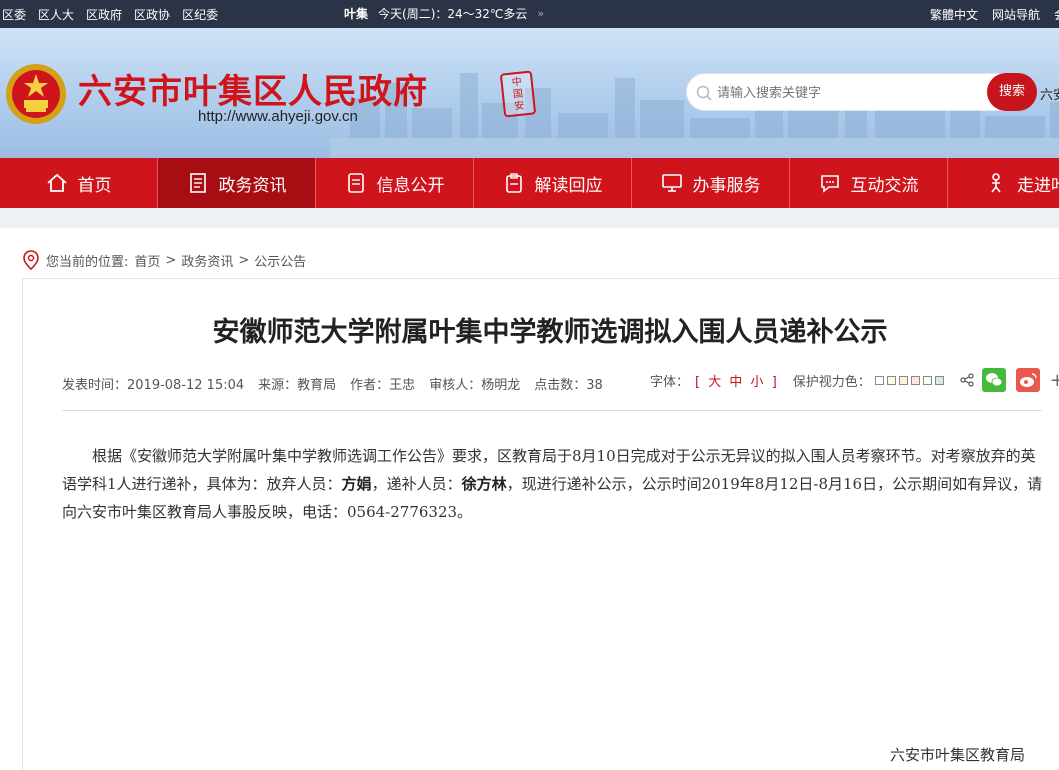 The height and width of the screenshot is (770, 1059). I want to click on breadcrumb-news: 政务资讯, so click(207, 260).